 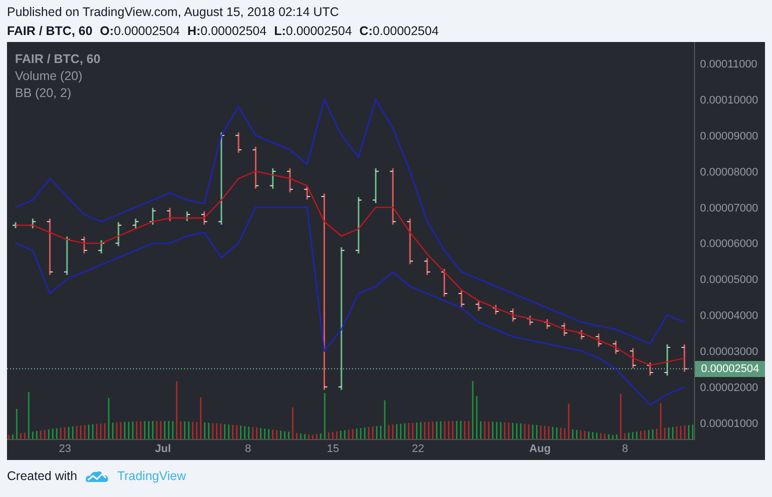 What do you see at coordinates (729, 64) in the screenshot?
I see `price-tick: 0.00011000` at bounding box center [729, 64].